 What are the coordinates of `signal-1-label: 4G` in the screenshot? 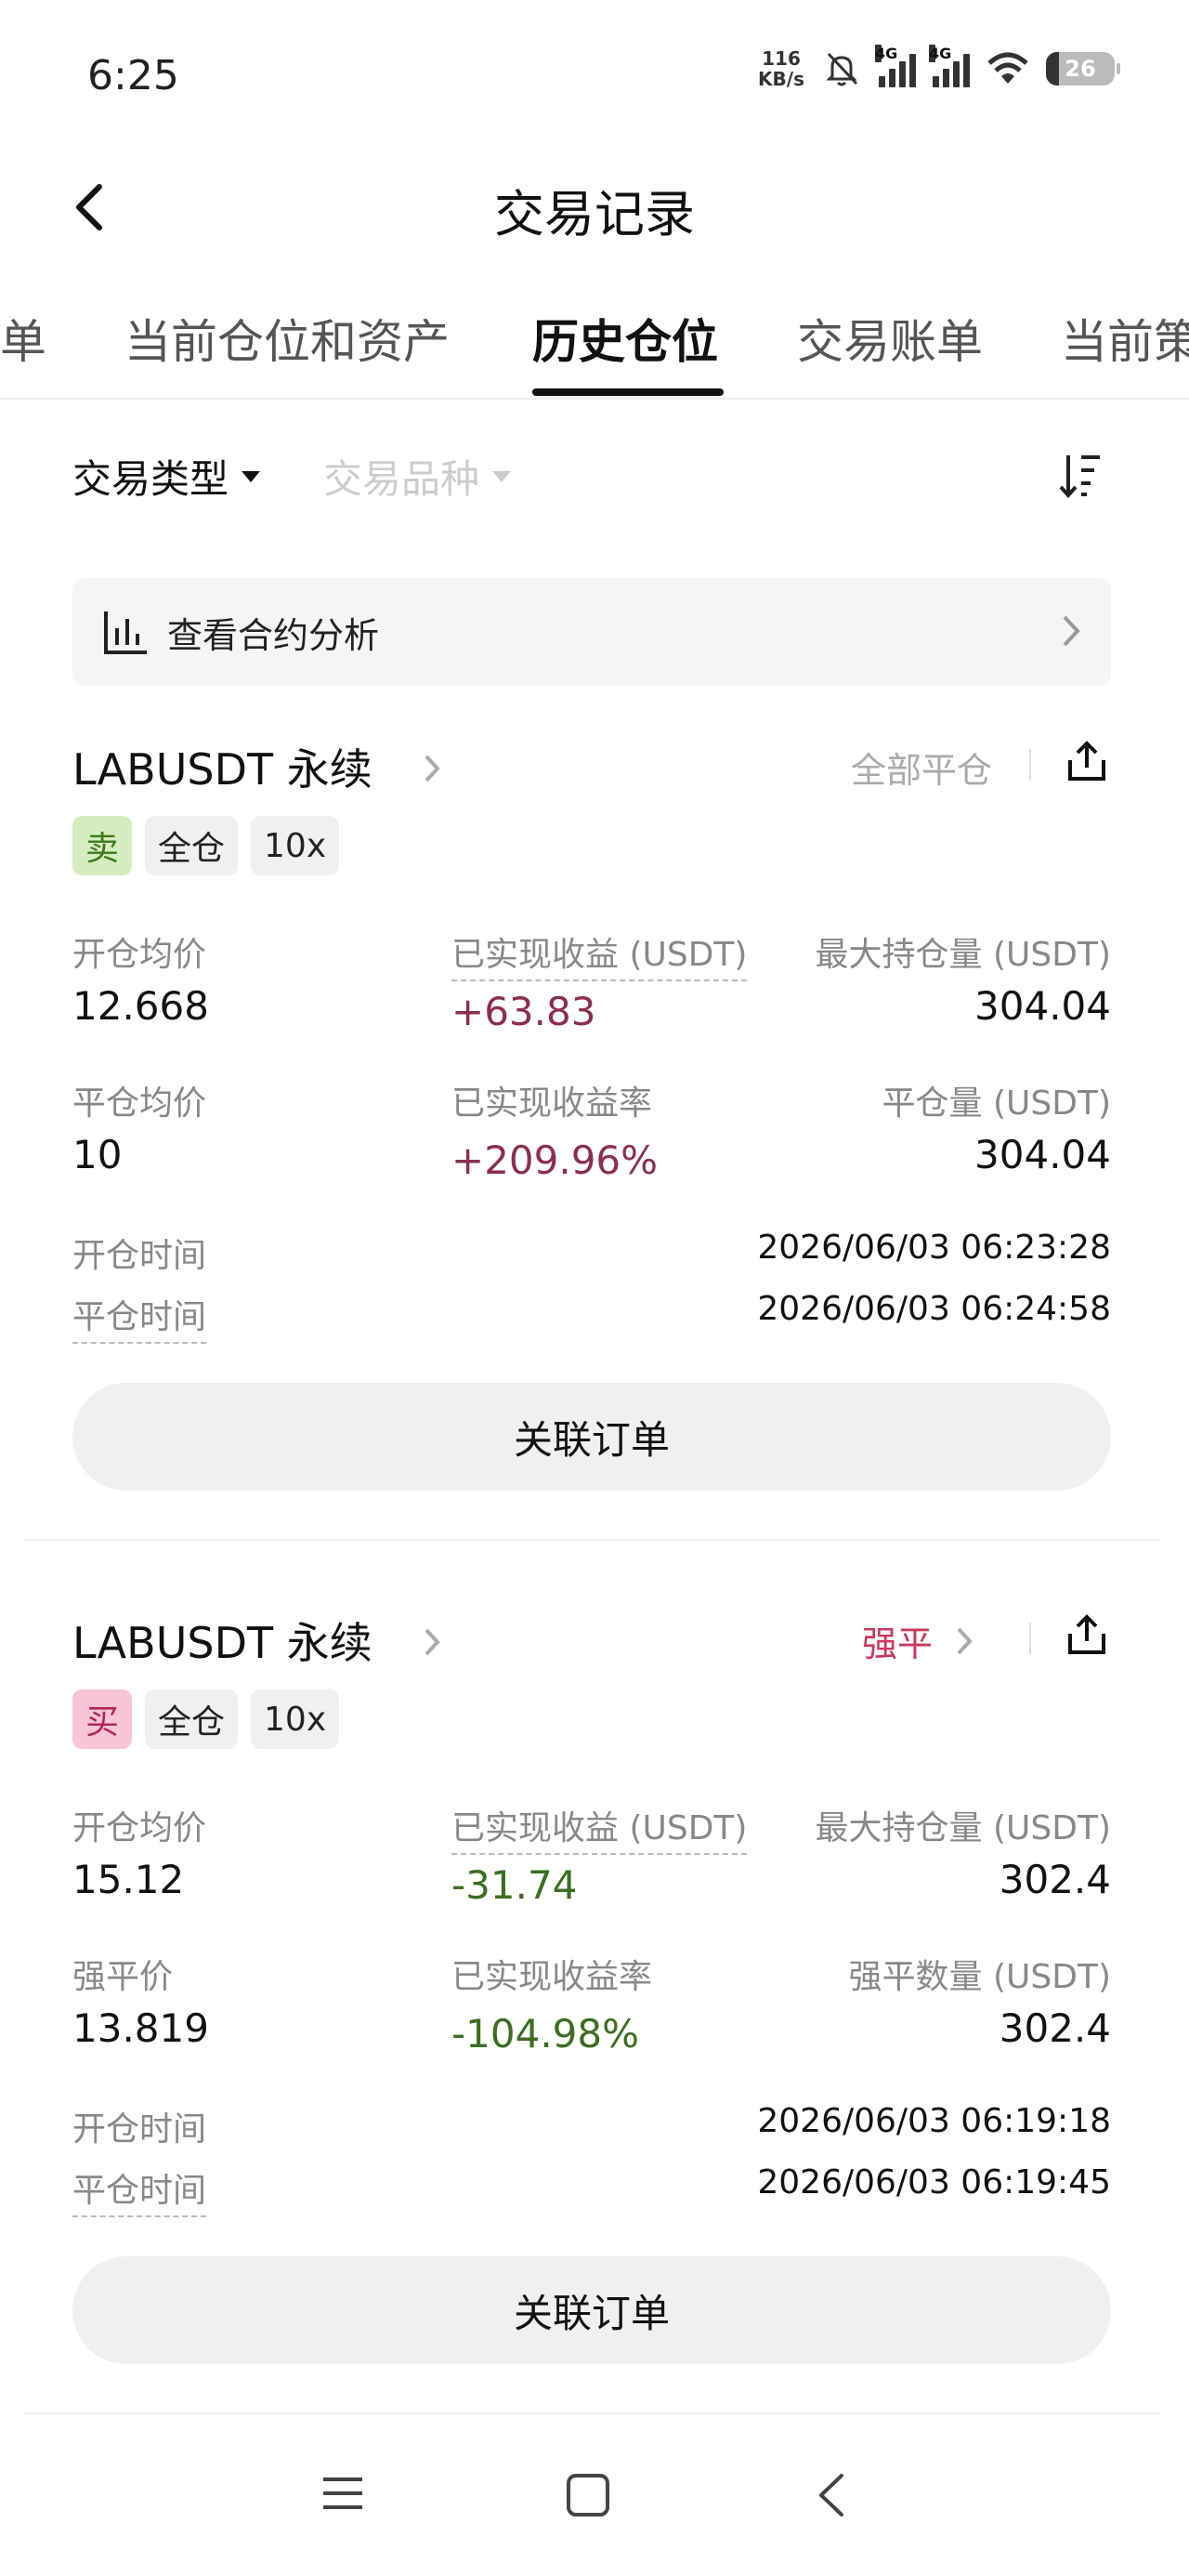 It's located at (886, 53).